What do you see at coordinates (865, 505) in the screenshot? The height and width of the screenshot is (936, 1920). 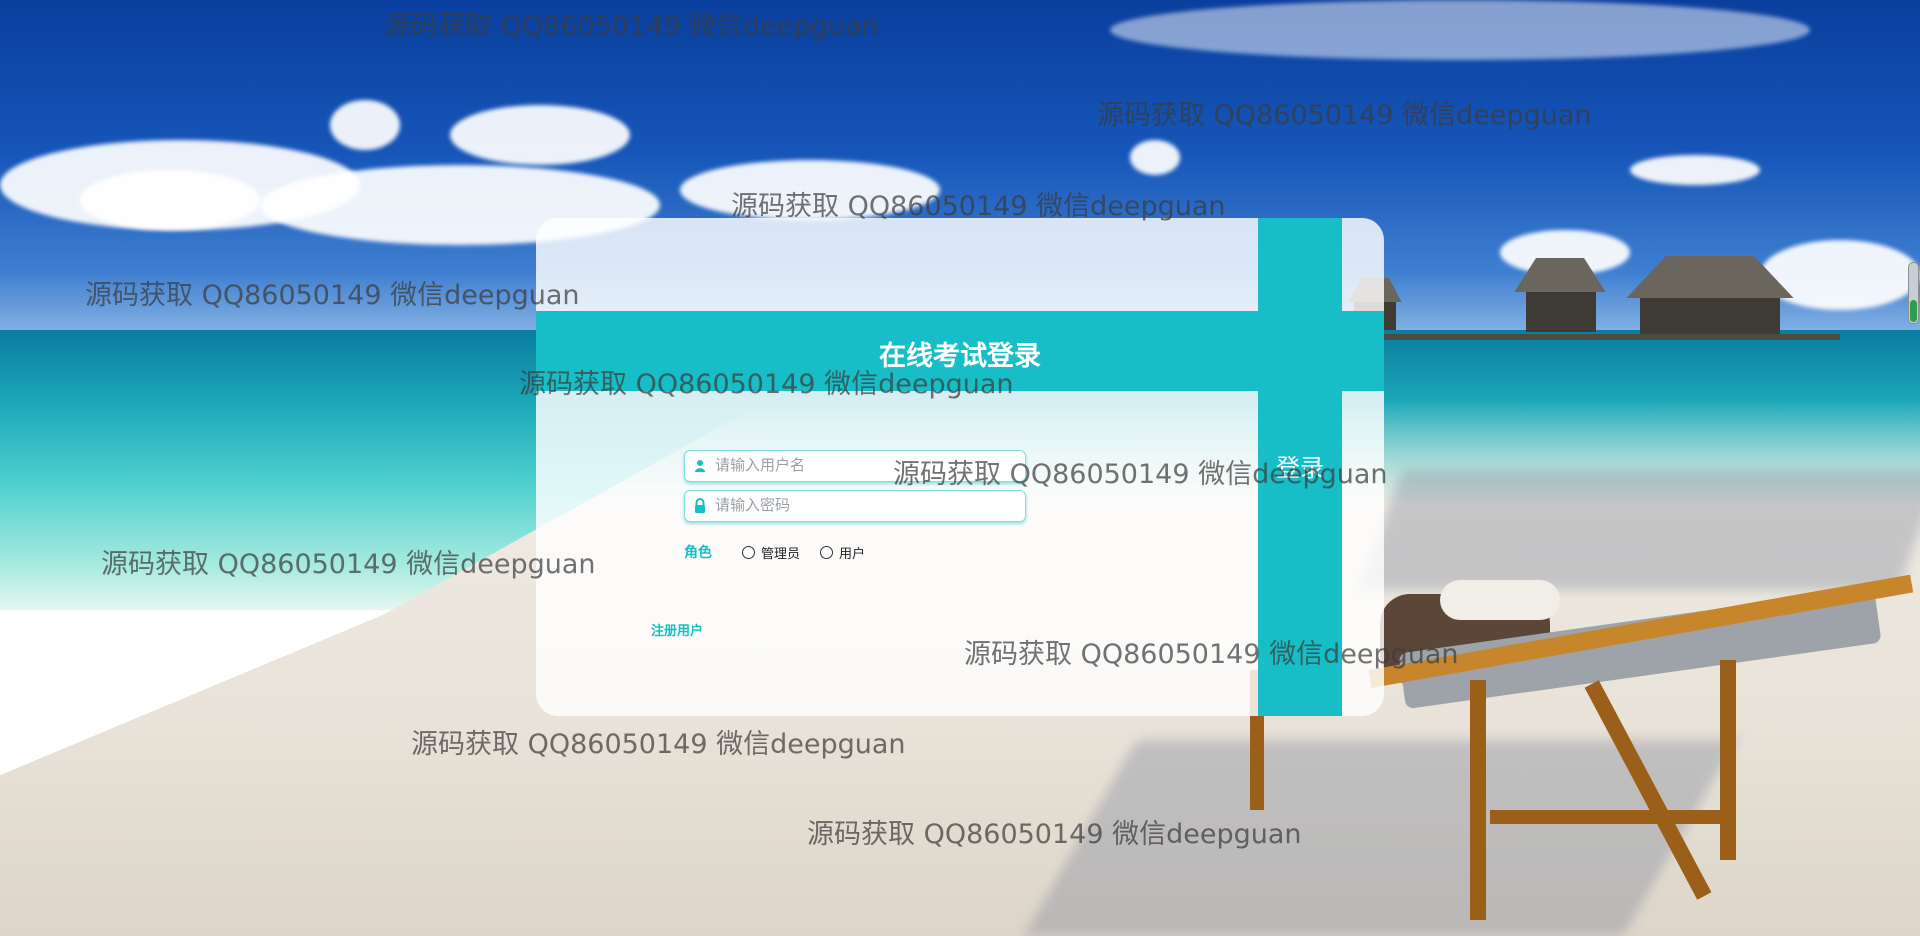 I see `password-input` at bounding box center [865, 505].